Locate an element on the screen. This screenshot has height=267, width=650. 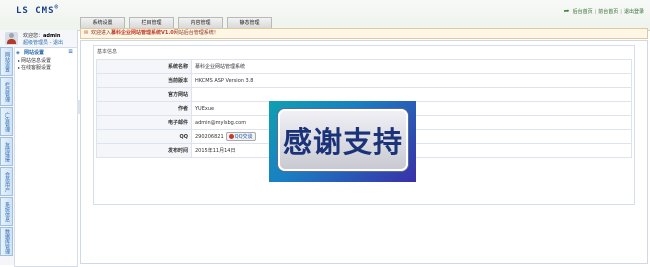
avatar is located at coordinates (11, 38).